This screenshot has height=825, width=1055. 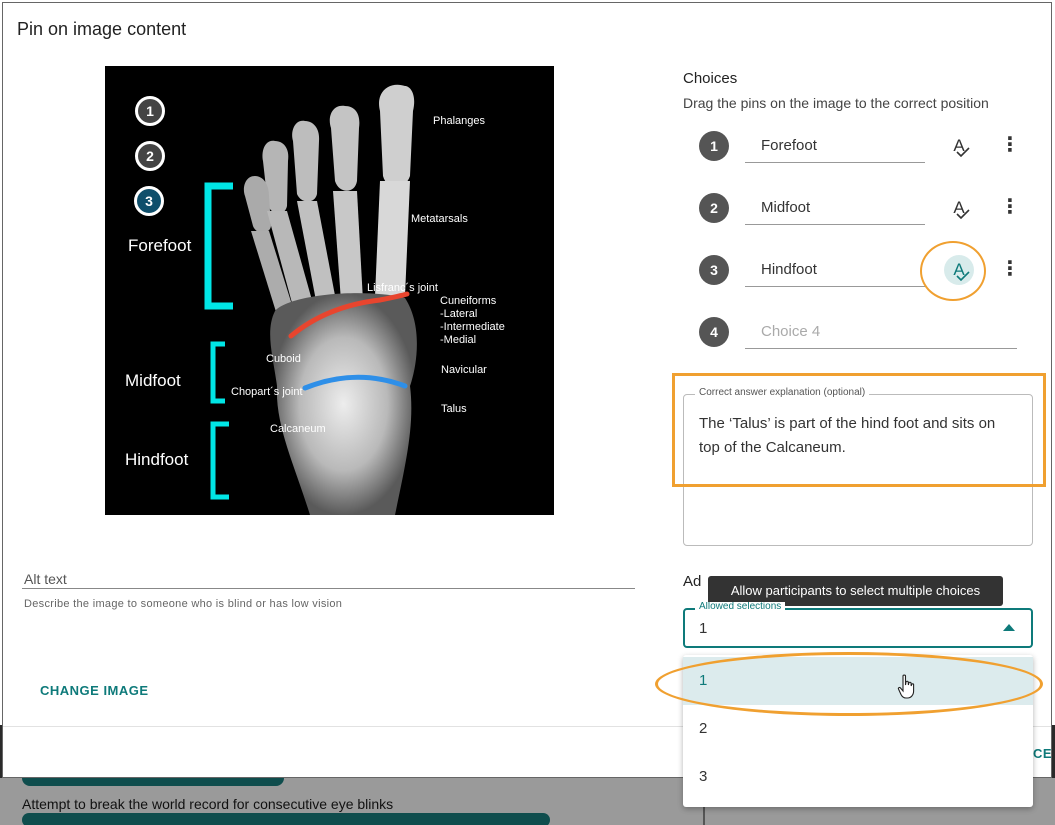 I want to click on advanced-heading: Ad, so click(x=692, y=581).